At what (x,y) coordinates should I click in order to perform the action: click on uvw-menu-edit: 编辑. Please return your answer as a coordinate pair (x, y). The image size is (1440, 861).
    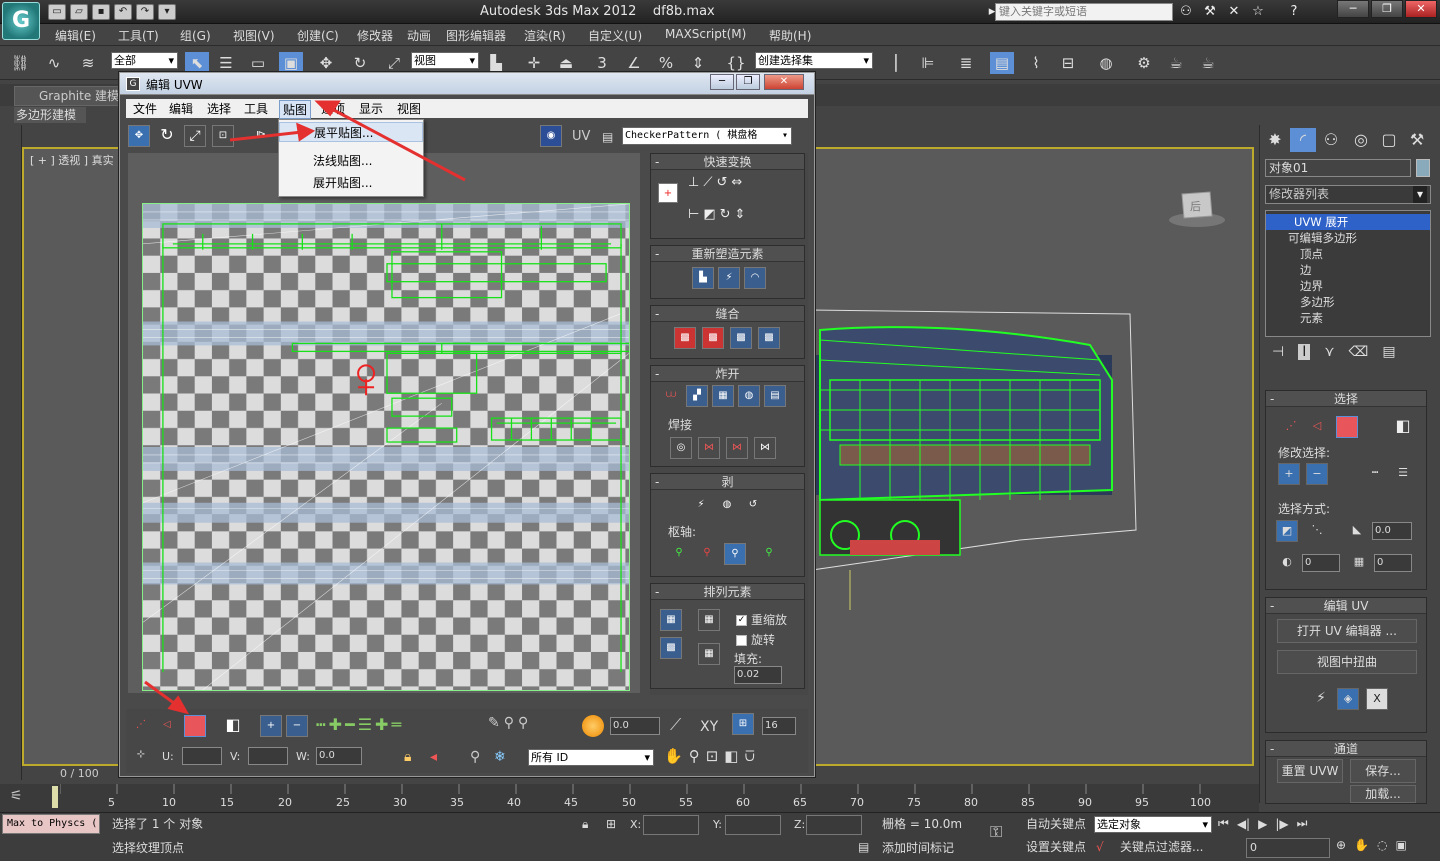
    Looking at the image, I should click on (181, 108).